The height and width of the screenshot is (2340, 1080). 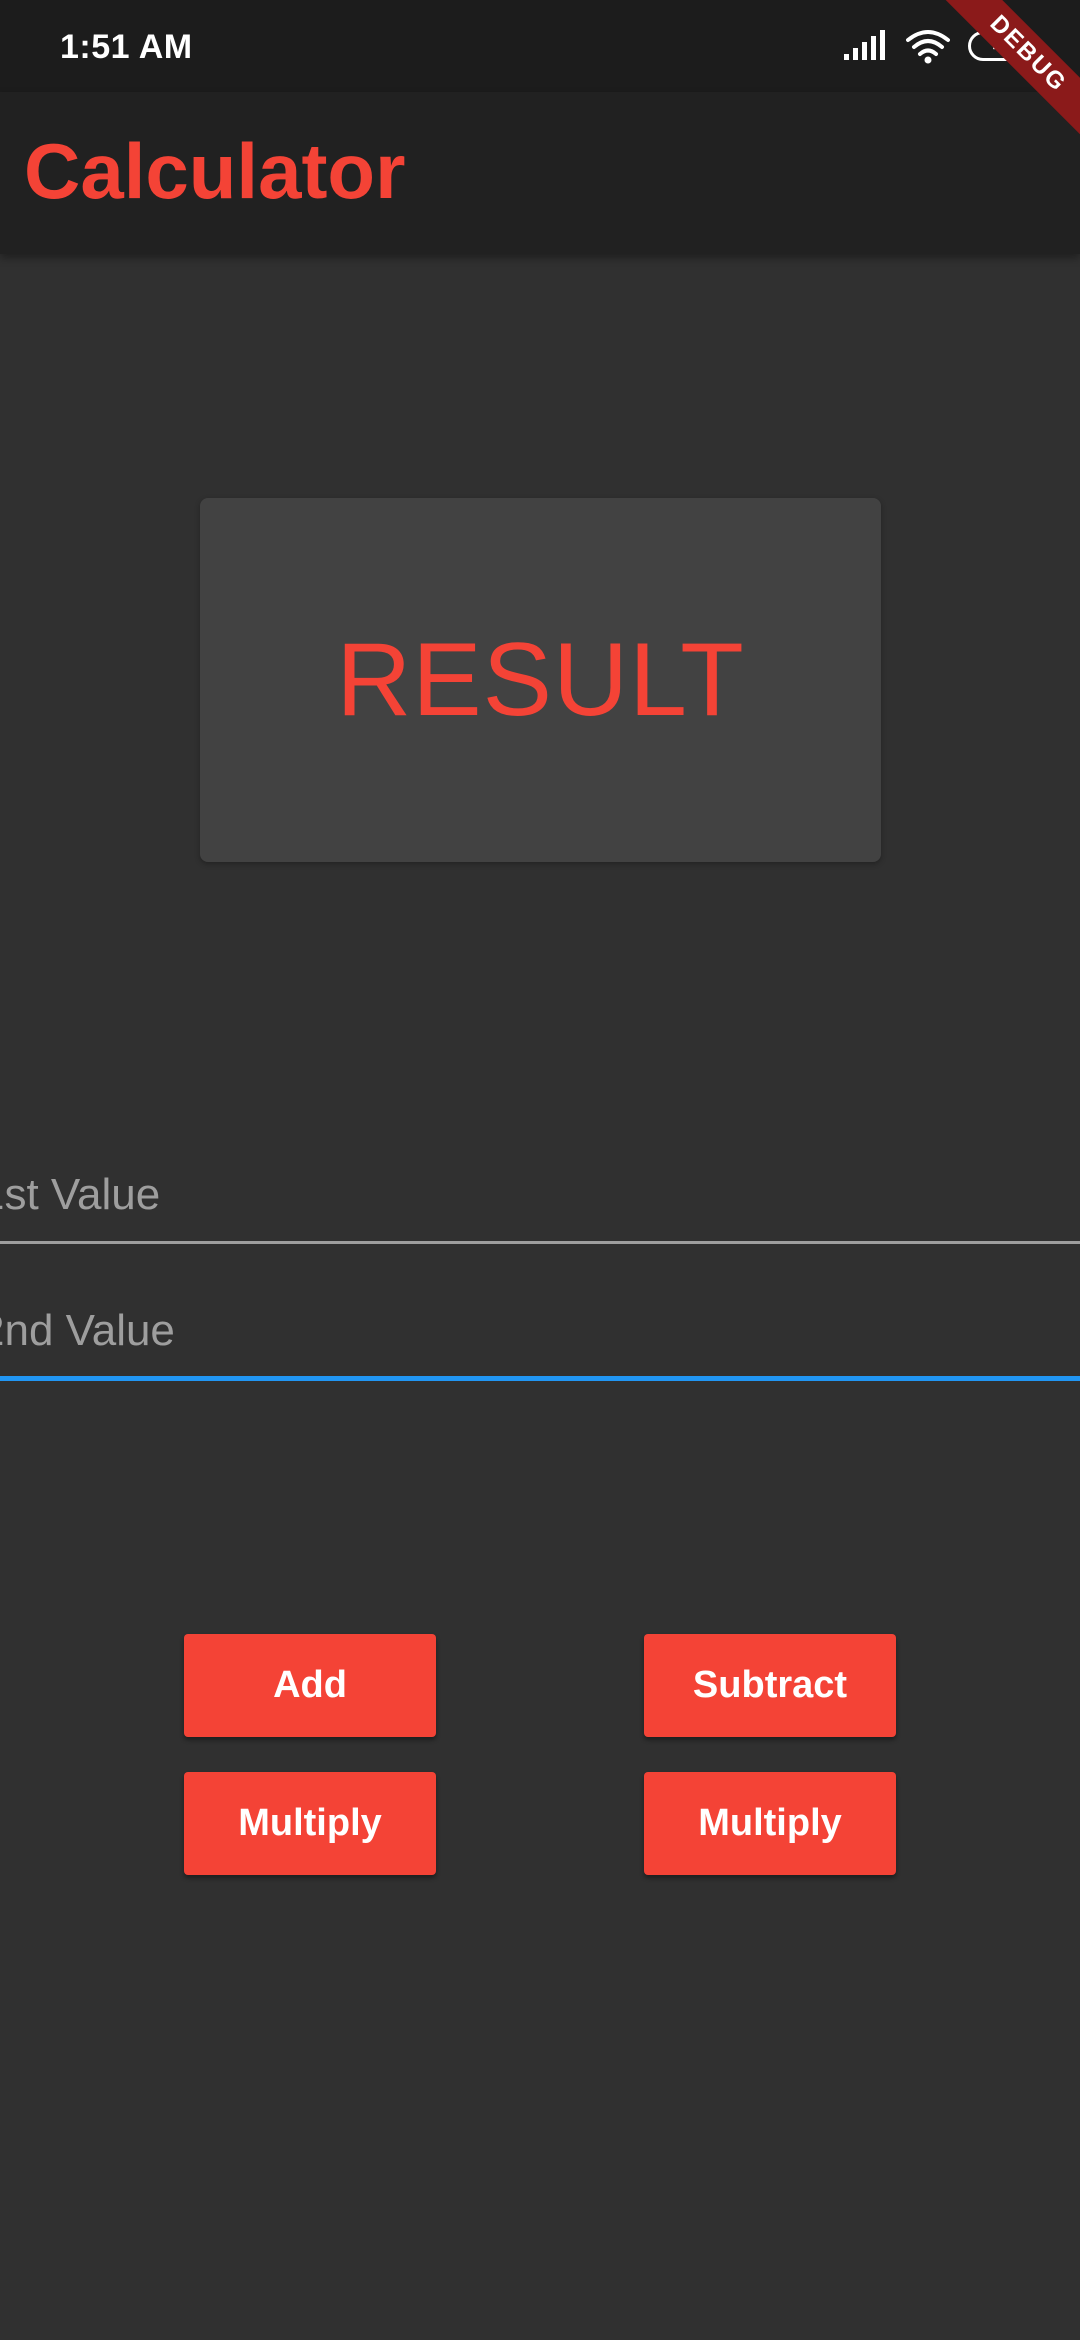 I want to click on multiply-button-right: Multiply, so click(x=770, y=1823).